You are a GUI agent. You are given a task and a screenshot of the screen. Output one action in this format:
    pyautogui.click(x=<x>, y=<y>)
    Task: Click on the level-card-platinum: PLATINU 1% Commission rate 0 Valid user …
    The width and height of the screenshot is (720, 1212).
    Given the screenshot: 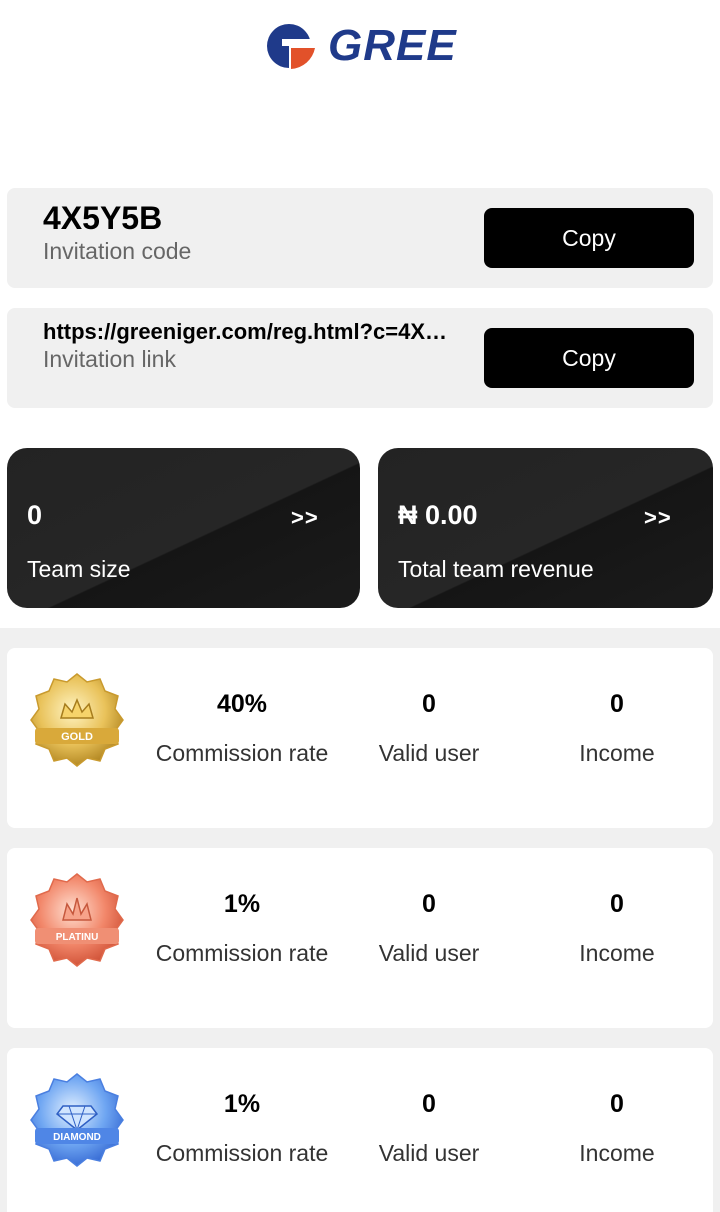 What is the action you would take?
    pyautogui.click(x=360, y=938)
    